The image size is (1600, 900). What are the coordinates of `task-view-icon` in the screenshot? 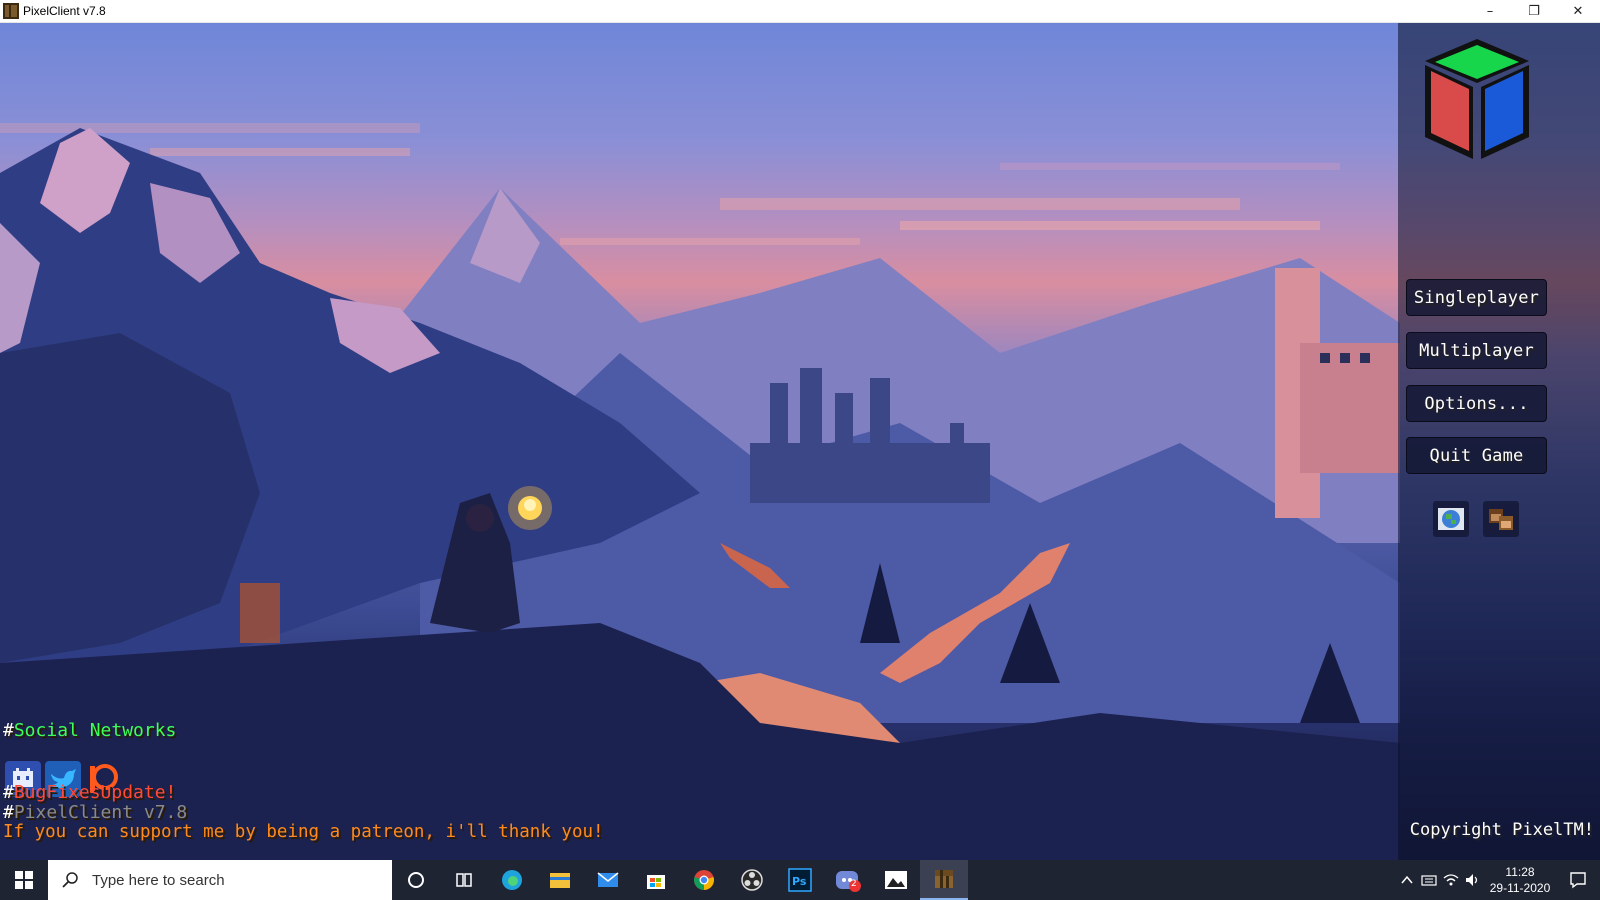 It's located at (464, 880).